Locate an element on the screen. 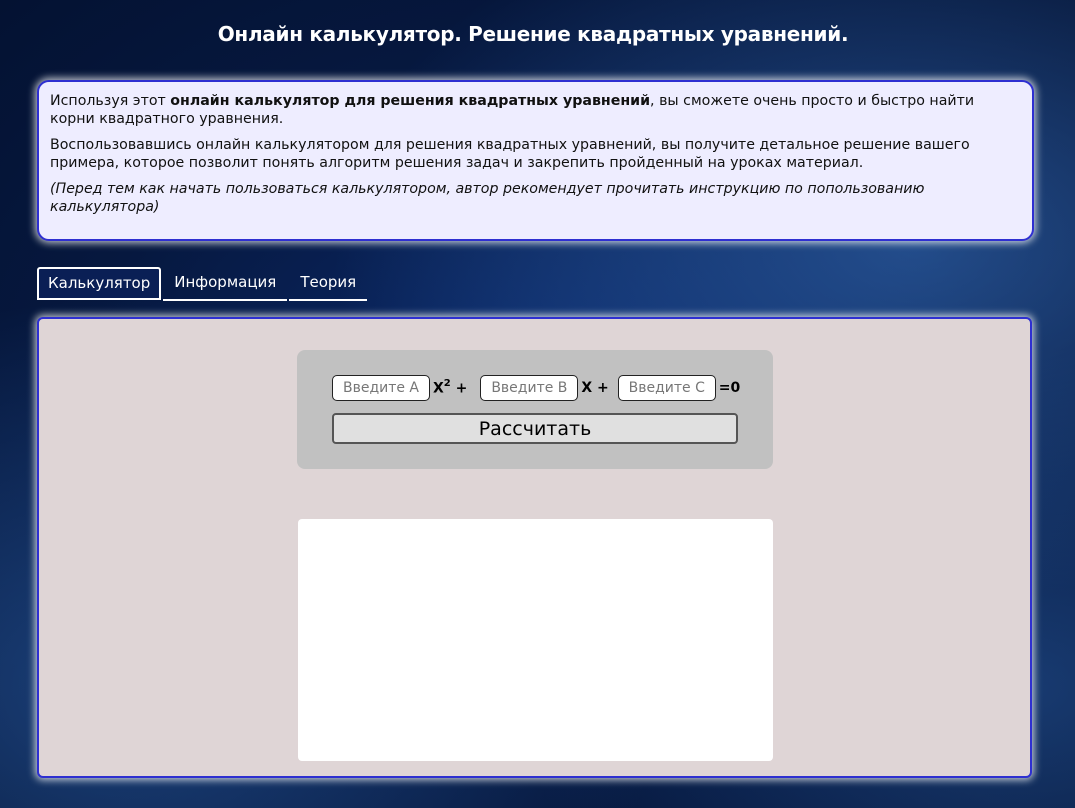  x-label: X is located at coordinates (438, 388).